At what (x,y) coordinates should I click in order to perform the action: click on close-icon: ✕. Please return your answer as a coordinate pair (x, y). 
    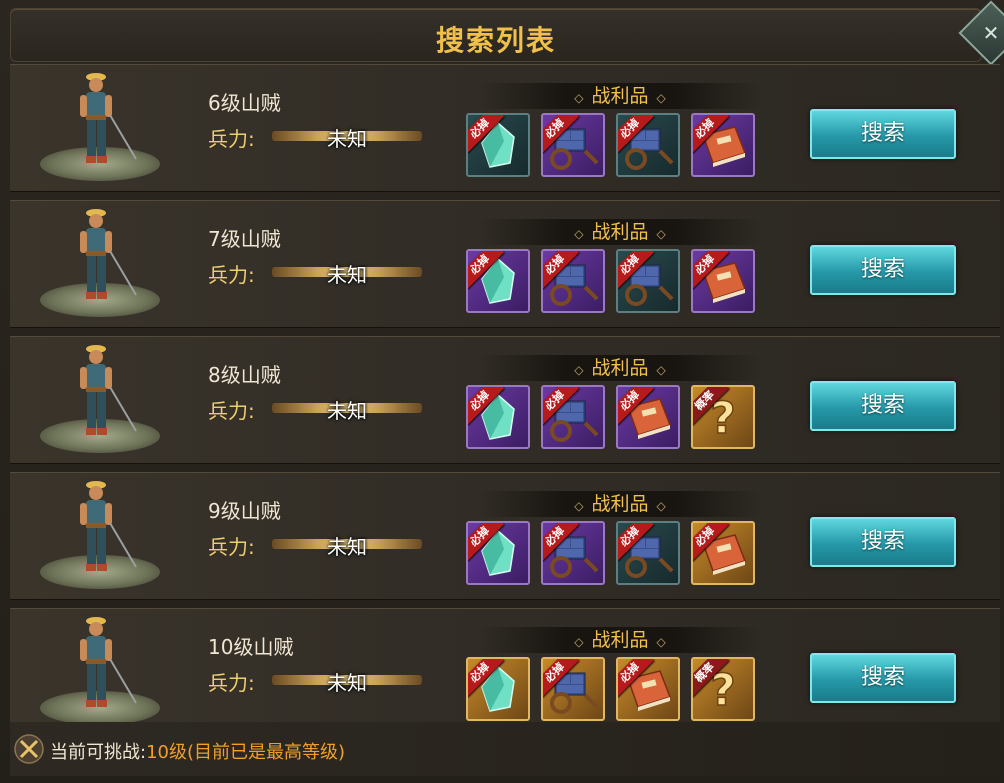
    Looking at the image, I should click on (991, 33).